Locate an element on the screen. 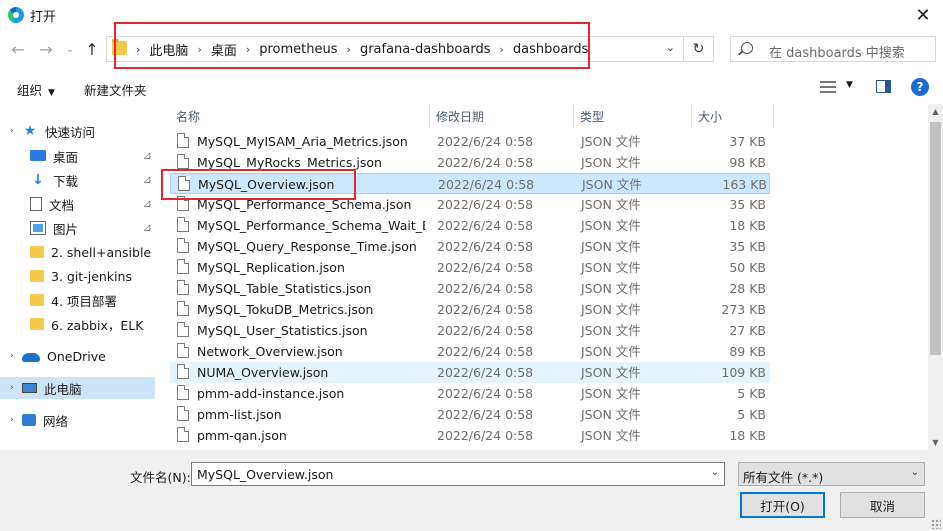 This screenshot has width=943, height=531. column-header-row: ^ 名称 修改日期 类型 大小 is located at coordinates (543, 116).